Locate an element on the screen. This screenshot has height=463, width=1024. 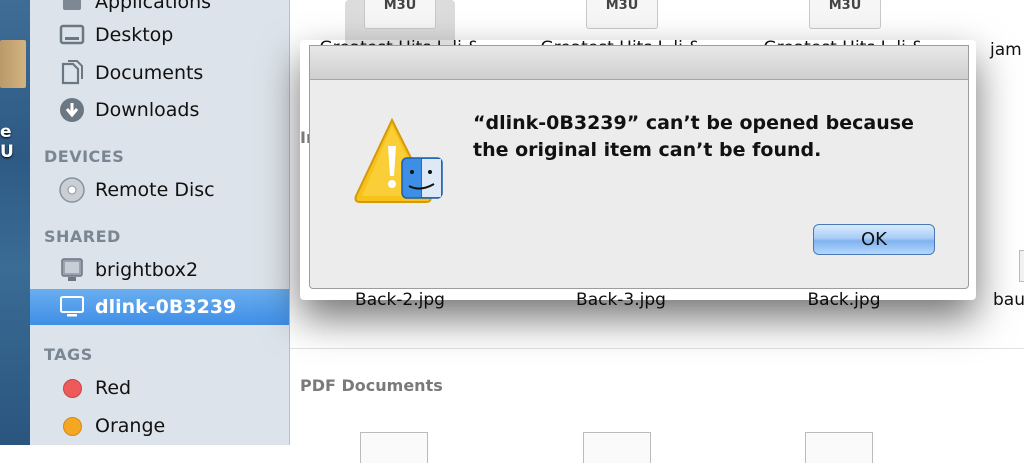
pdf-section-title: PDF Documents is located at coordinates (371, 385).